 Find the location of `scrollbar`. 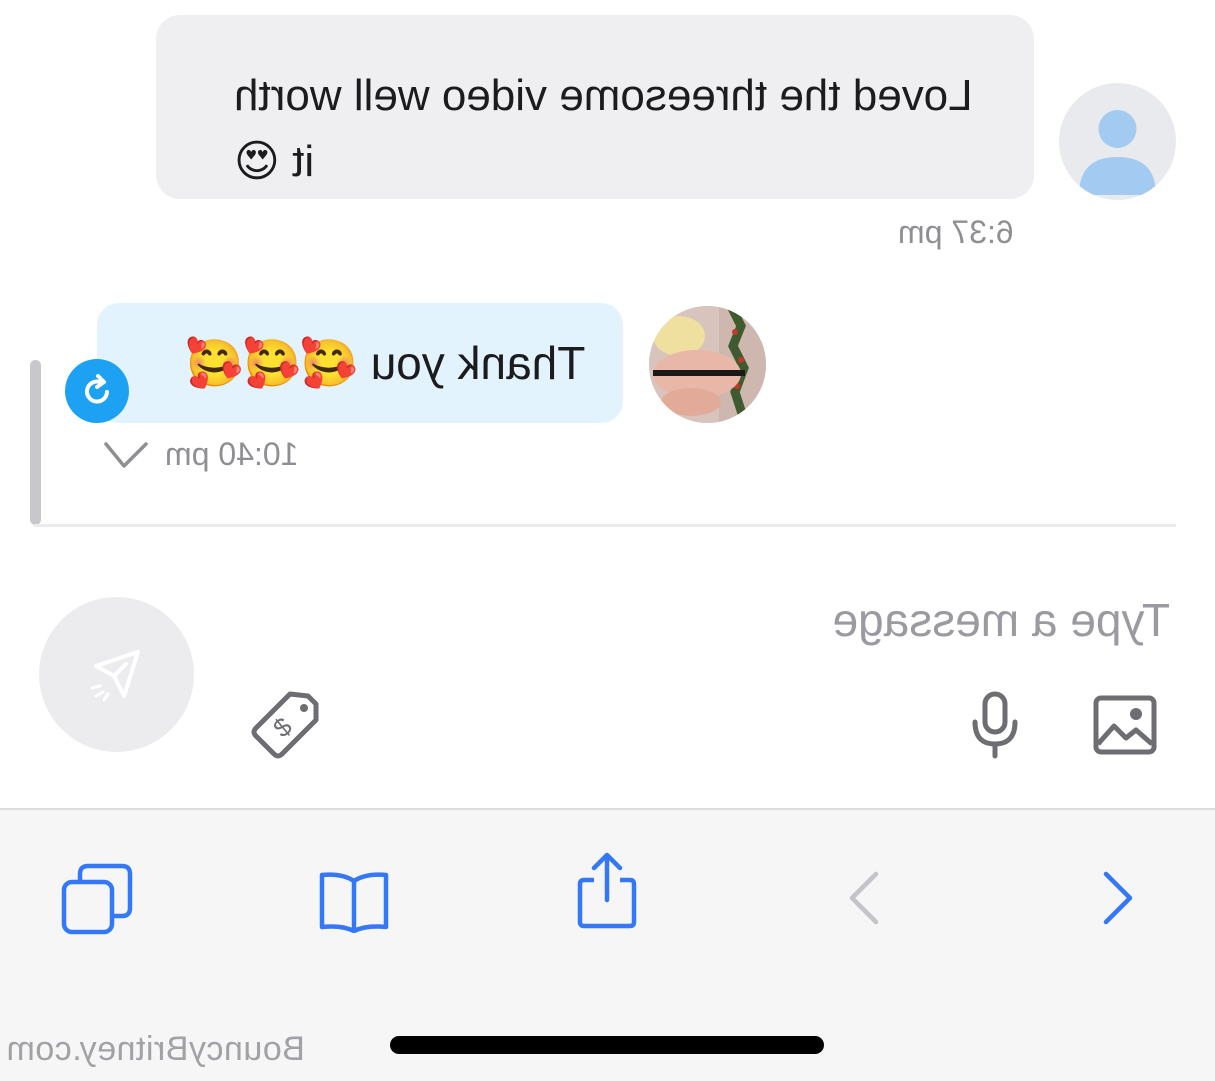

scrollbar is located at coordinates (35, 442).